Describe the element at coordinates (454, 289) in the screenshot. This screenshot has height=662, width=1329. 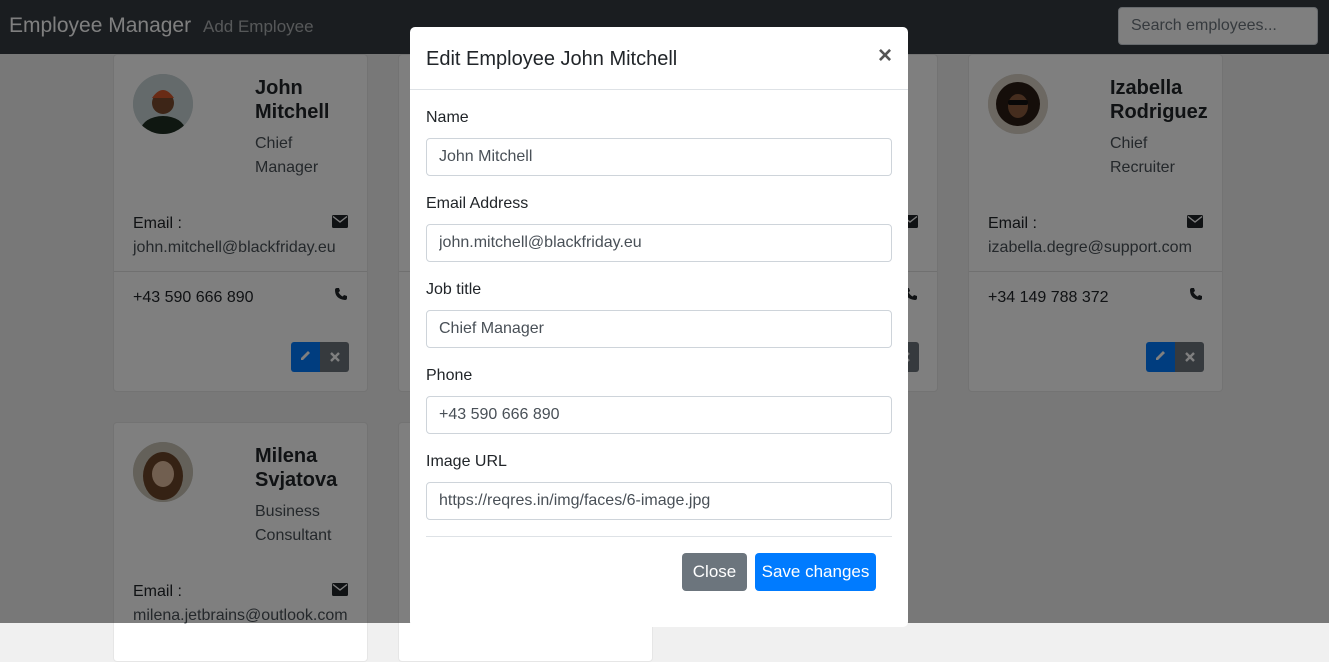
I see `job-title-label: Job title` at that location.